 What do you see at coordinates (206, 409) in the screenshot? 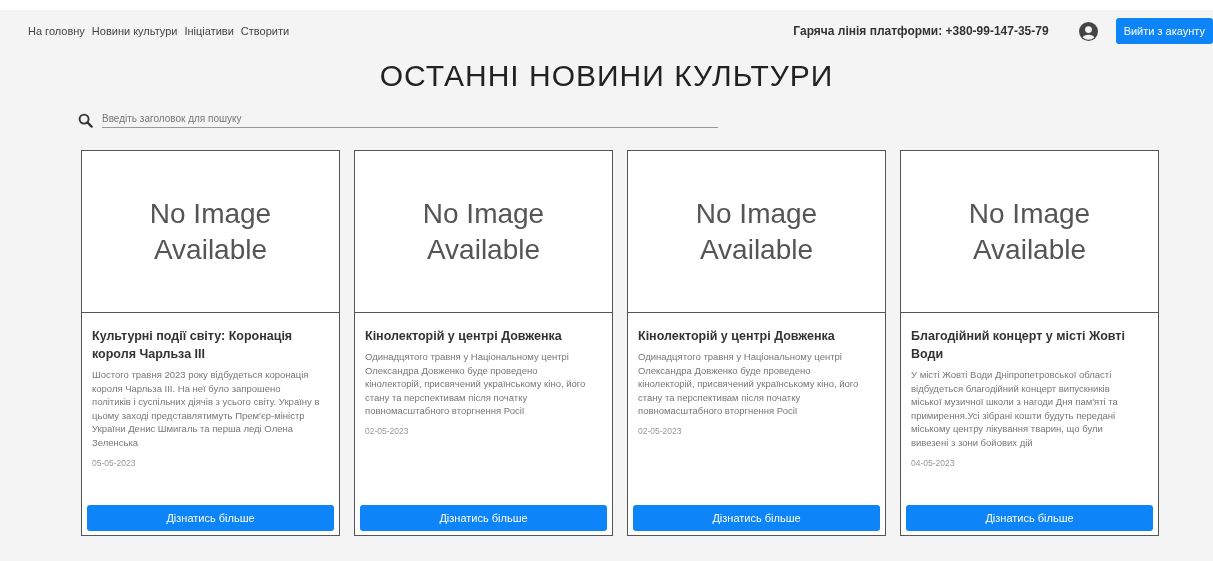
I see `card-text: Шостого травня 2023 року відбудеться коронація короля Чарльза III. На неї було запрошено політиків і суспільних діячів з усього світу. Україну в цьому заході представлятимуть Прем'єр-міністр України Денис Шмигаль та перша леді Олена Зеленська` at bounding box center [206, 409].